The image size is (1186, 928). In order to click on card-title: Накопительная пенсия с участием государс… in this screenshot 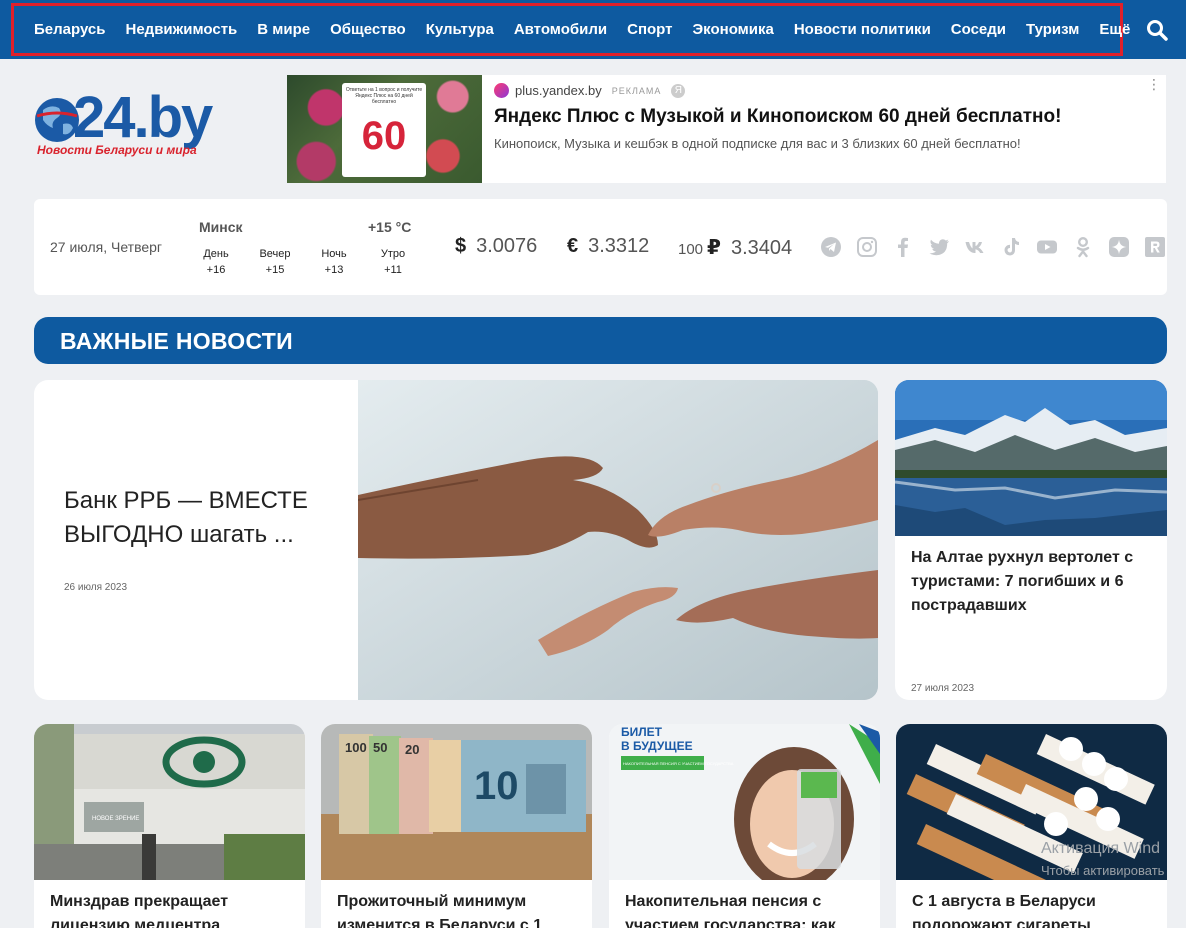, I will do `click(747, 909)`.